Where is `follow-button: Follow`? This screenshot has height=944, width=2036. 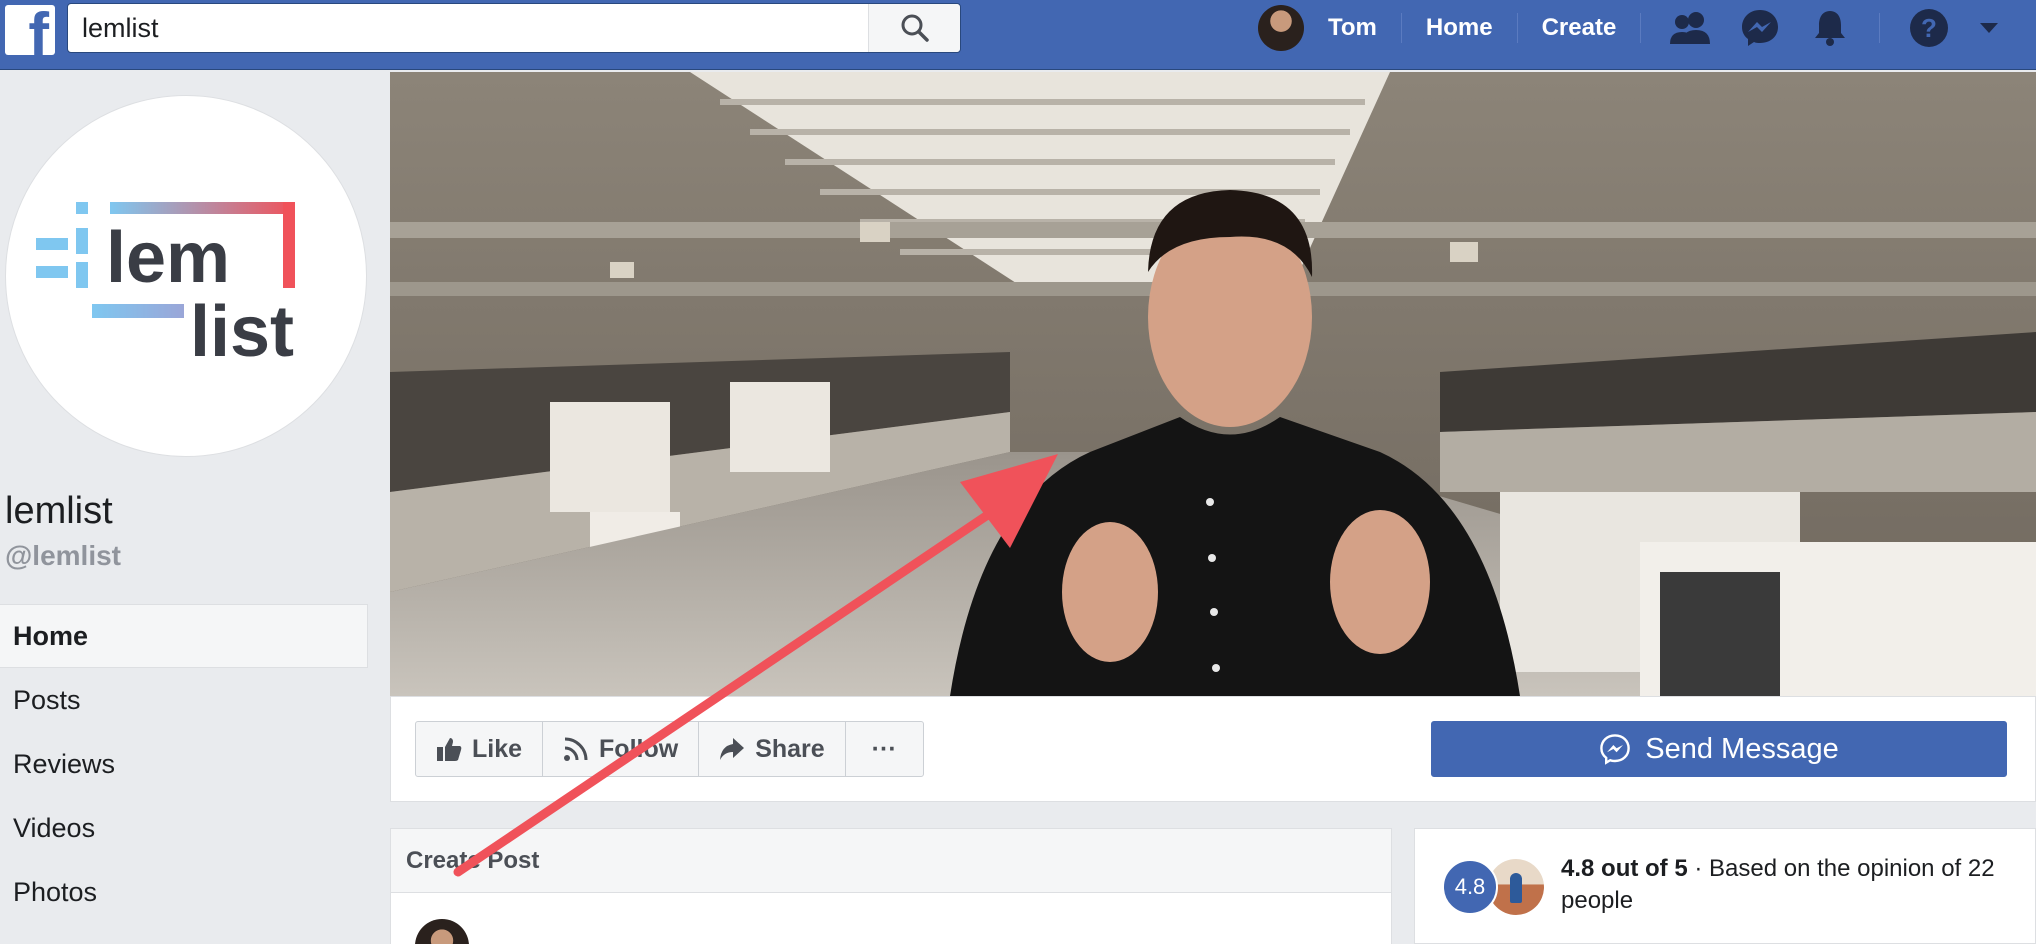 follow-button: Follow is located at coordinates (621, 749).